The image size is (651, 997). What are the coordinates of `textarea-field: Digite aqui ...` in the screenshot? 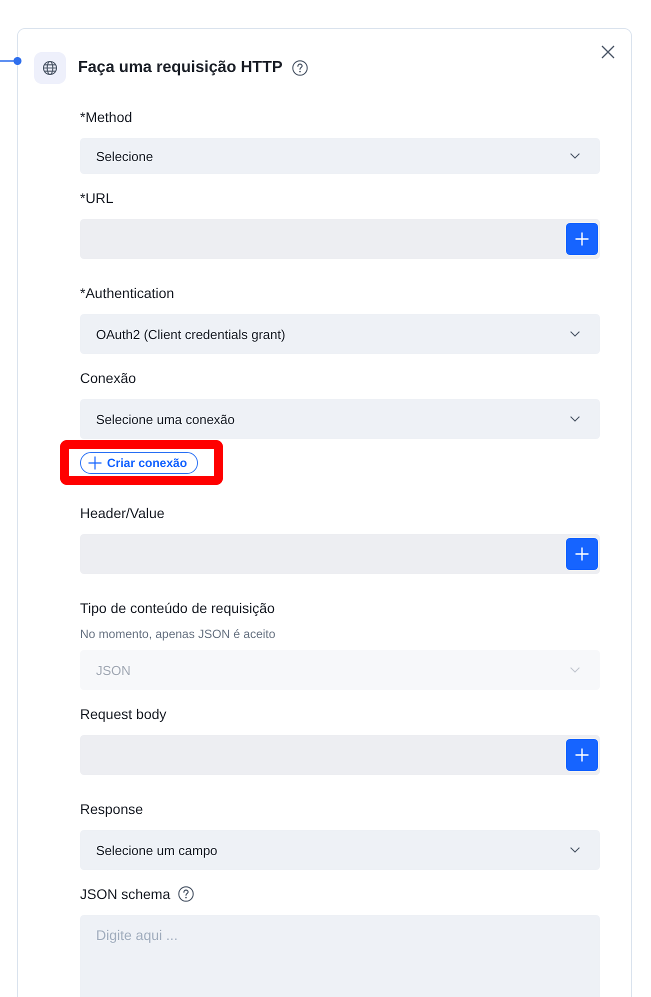 It's located at (340, 956).